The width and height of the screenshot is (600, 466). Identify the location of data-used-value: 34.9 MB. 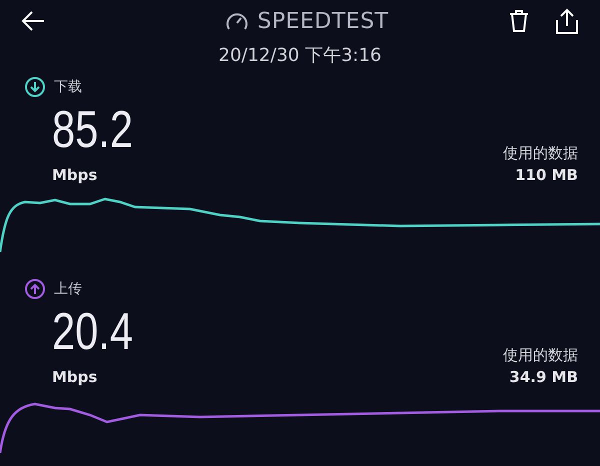
(543, 377).